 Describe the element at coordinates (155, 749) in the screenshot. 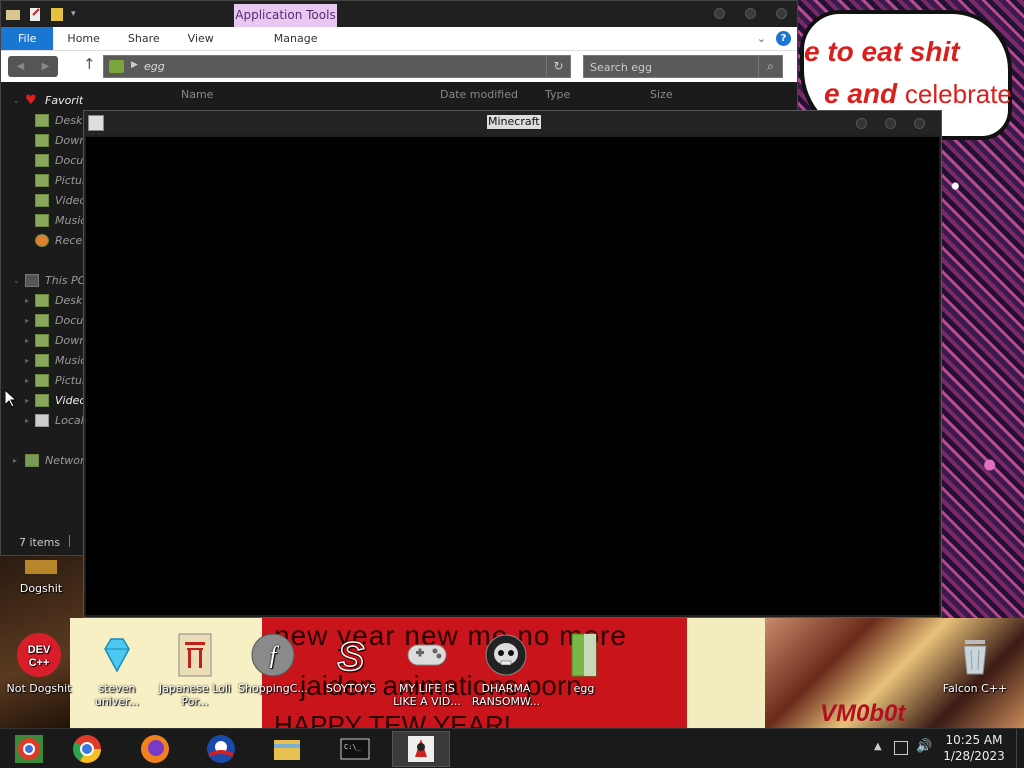

I see `taskbar-firefox` at that location.